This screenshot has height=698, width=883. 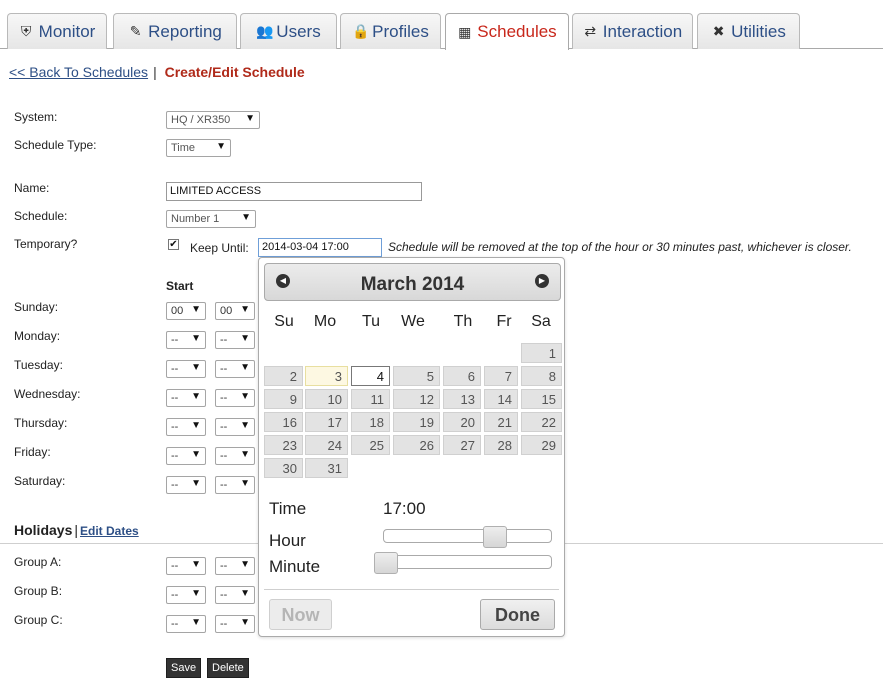 I want to click on delete-button: Delete, so click(x=228, y=668).